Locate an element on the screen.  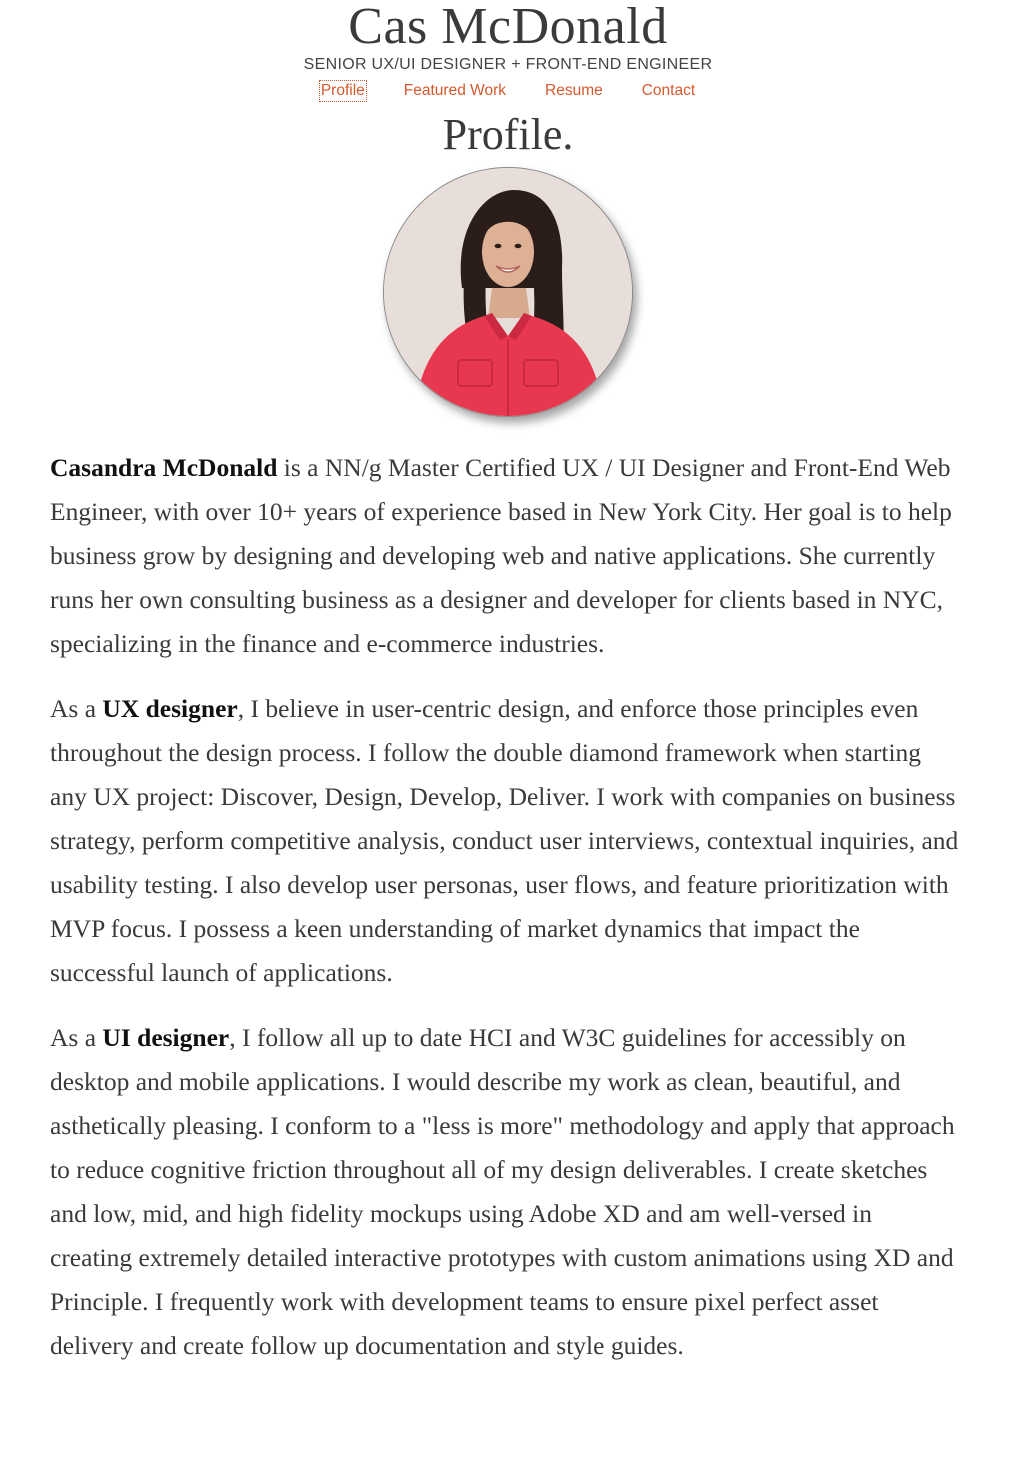
bio-ui-prefix: As a is located at coordinates (76, 1037).